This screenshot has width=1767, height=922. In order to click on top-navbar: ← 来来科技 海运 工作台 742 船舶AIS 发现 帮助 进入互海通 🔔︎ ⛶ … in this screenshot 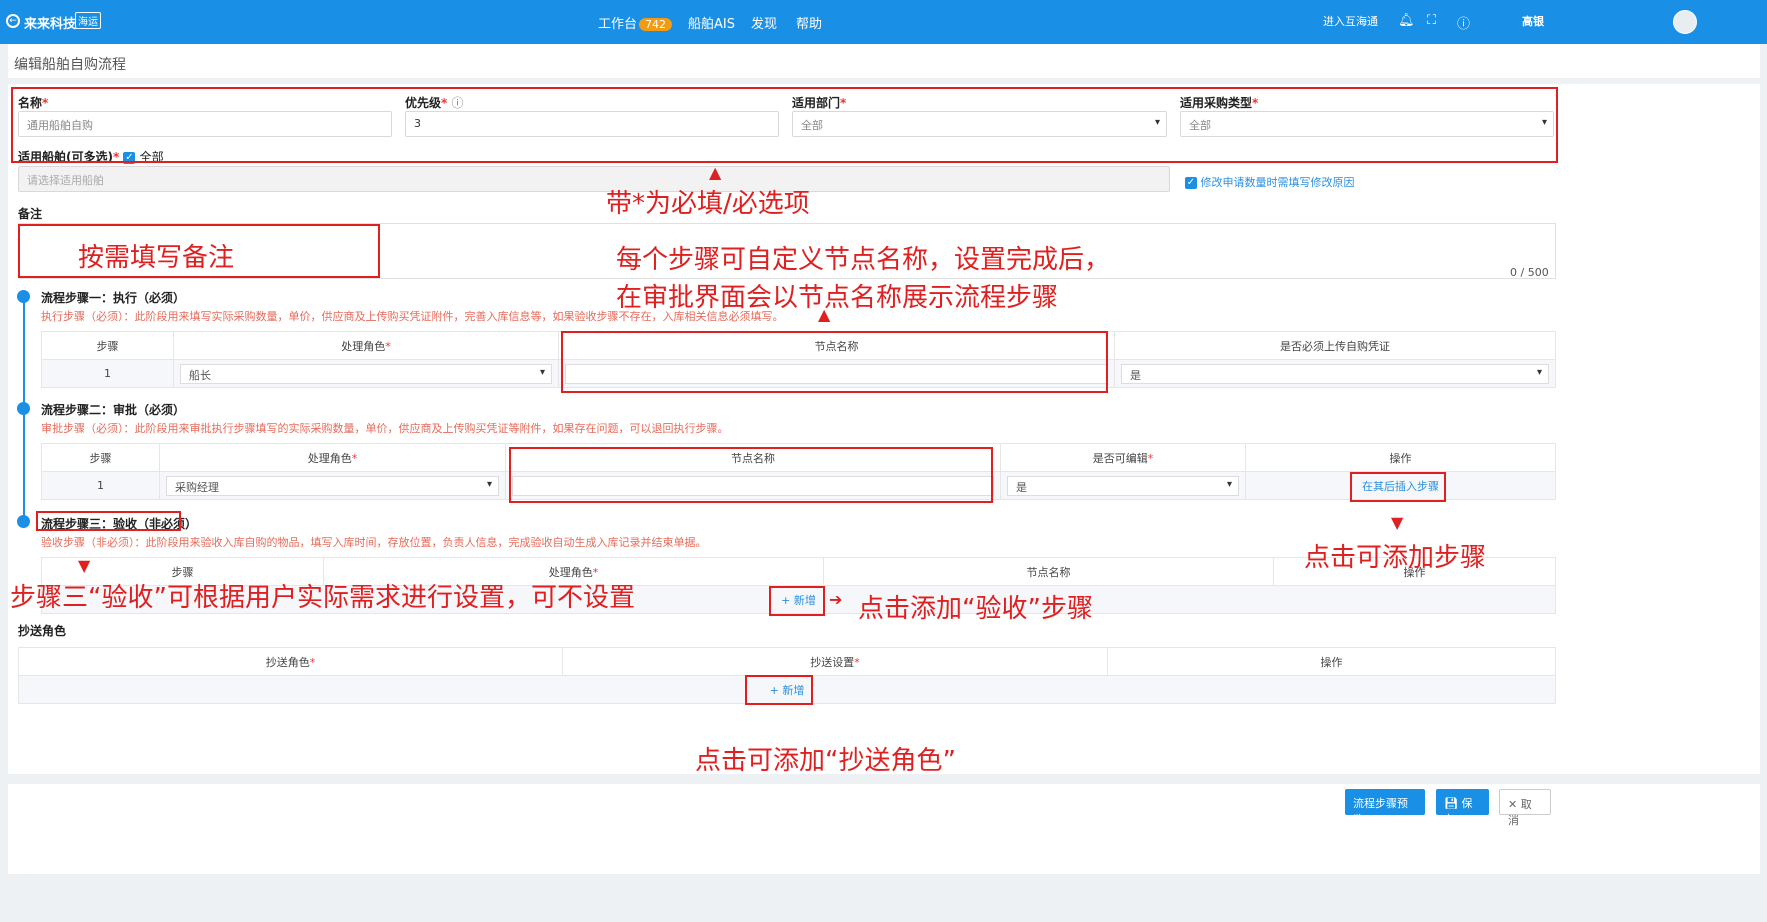, I will do `click(883, 22)`.